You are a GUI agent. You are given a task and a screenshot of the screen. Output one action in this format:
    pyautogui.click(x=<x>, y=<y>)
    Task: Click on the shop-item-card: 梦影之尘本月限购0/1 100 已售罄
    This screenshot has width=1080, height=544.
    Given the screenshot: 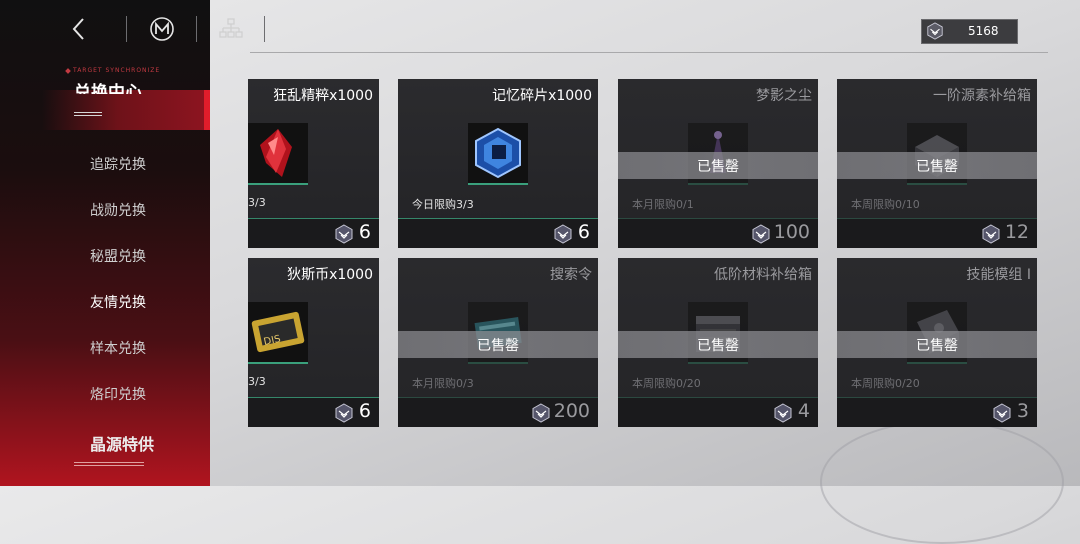 What is the action you would take?
    pyautogui.click(x=718, y=163)
    